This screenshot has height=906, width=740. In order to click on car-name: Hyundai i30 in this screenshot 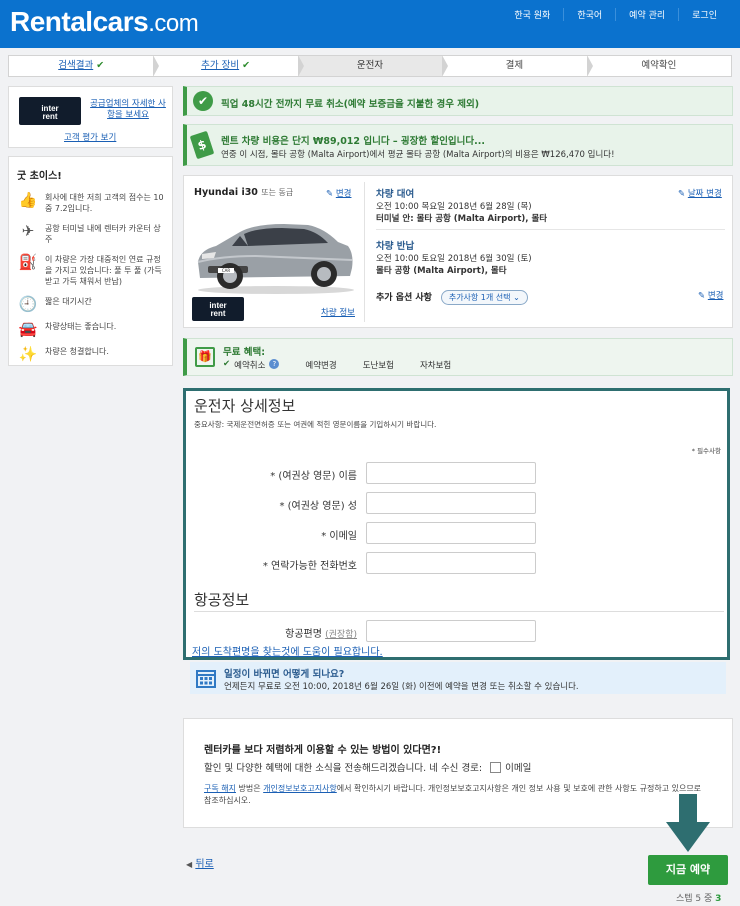, I will do `click(226, 192)`.